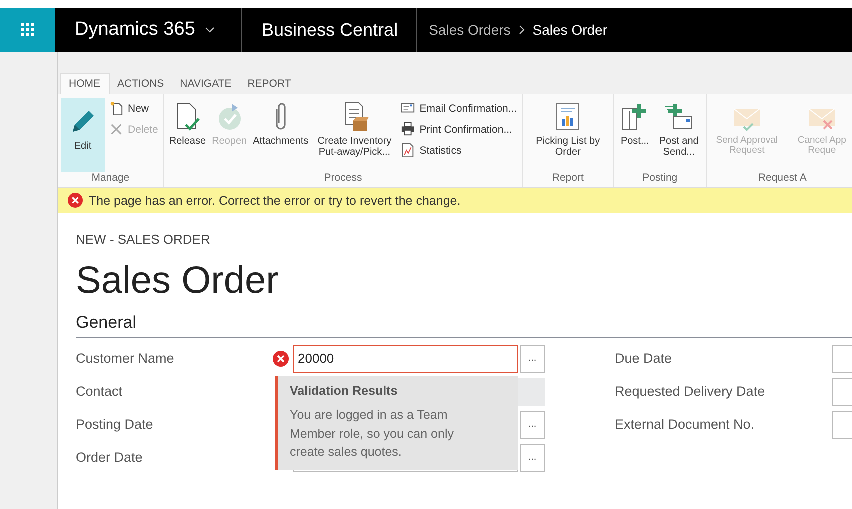  Describe the element at coordinates (685, 424) in the screenshot. I see `field-label: External Document No.` at that location.